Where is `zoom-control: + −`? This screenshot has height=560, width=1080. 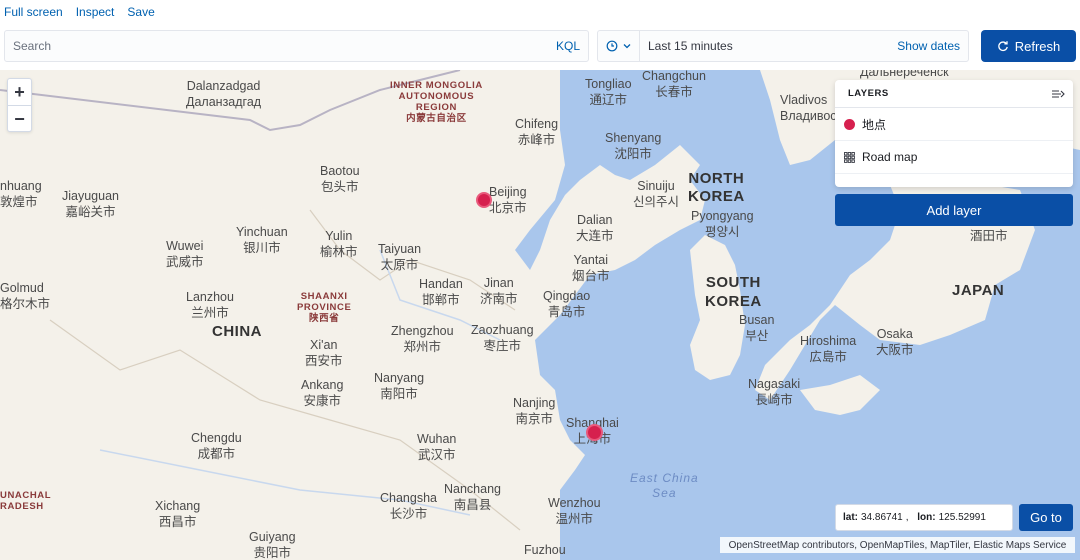 zoom-control: + − is located at coordinates (19, 105).